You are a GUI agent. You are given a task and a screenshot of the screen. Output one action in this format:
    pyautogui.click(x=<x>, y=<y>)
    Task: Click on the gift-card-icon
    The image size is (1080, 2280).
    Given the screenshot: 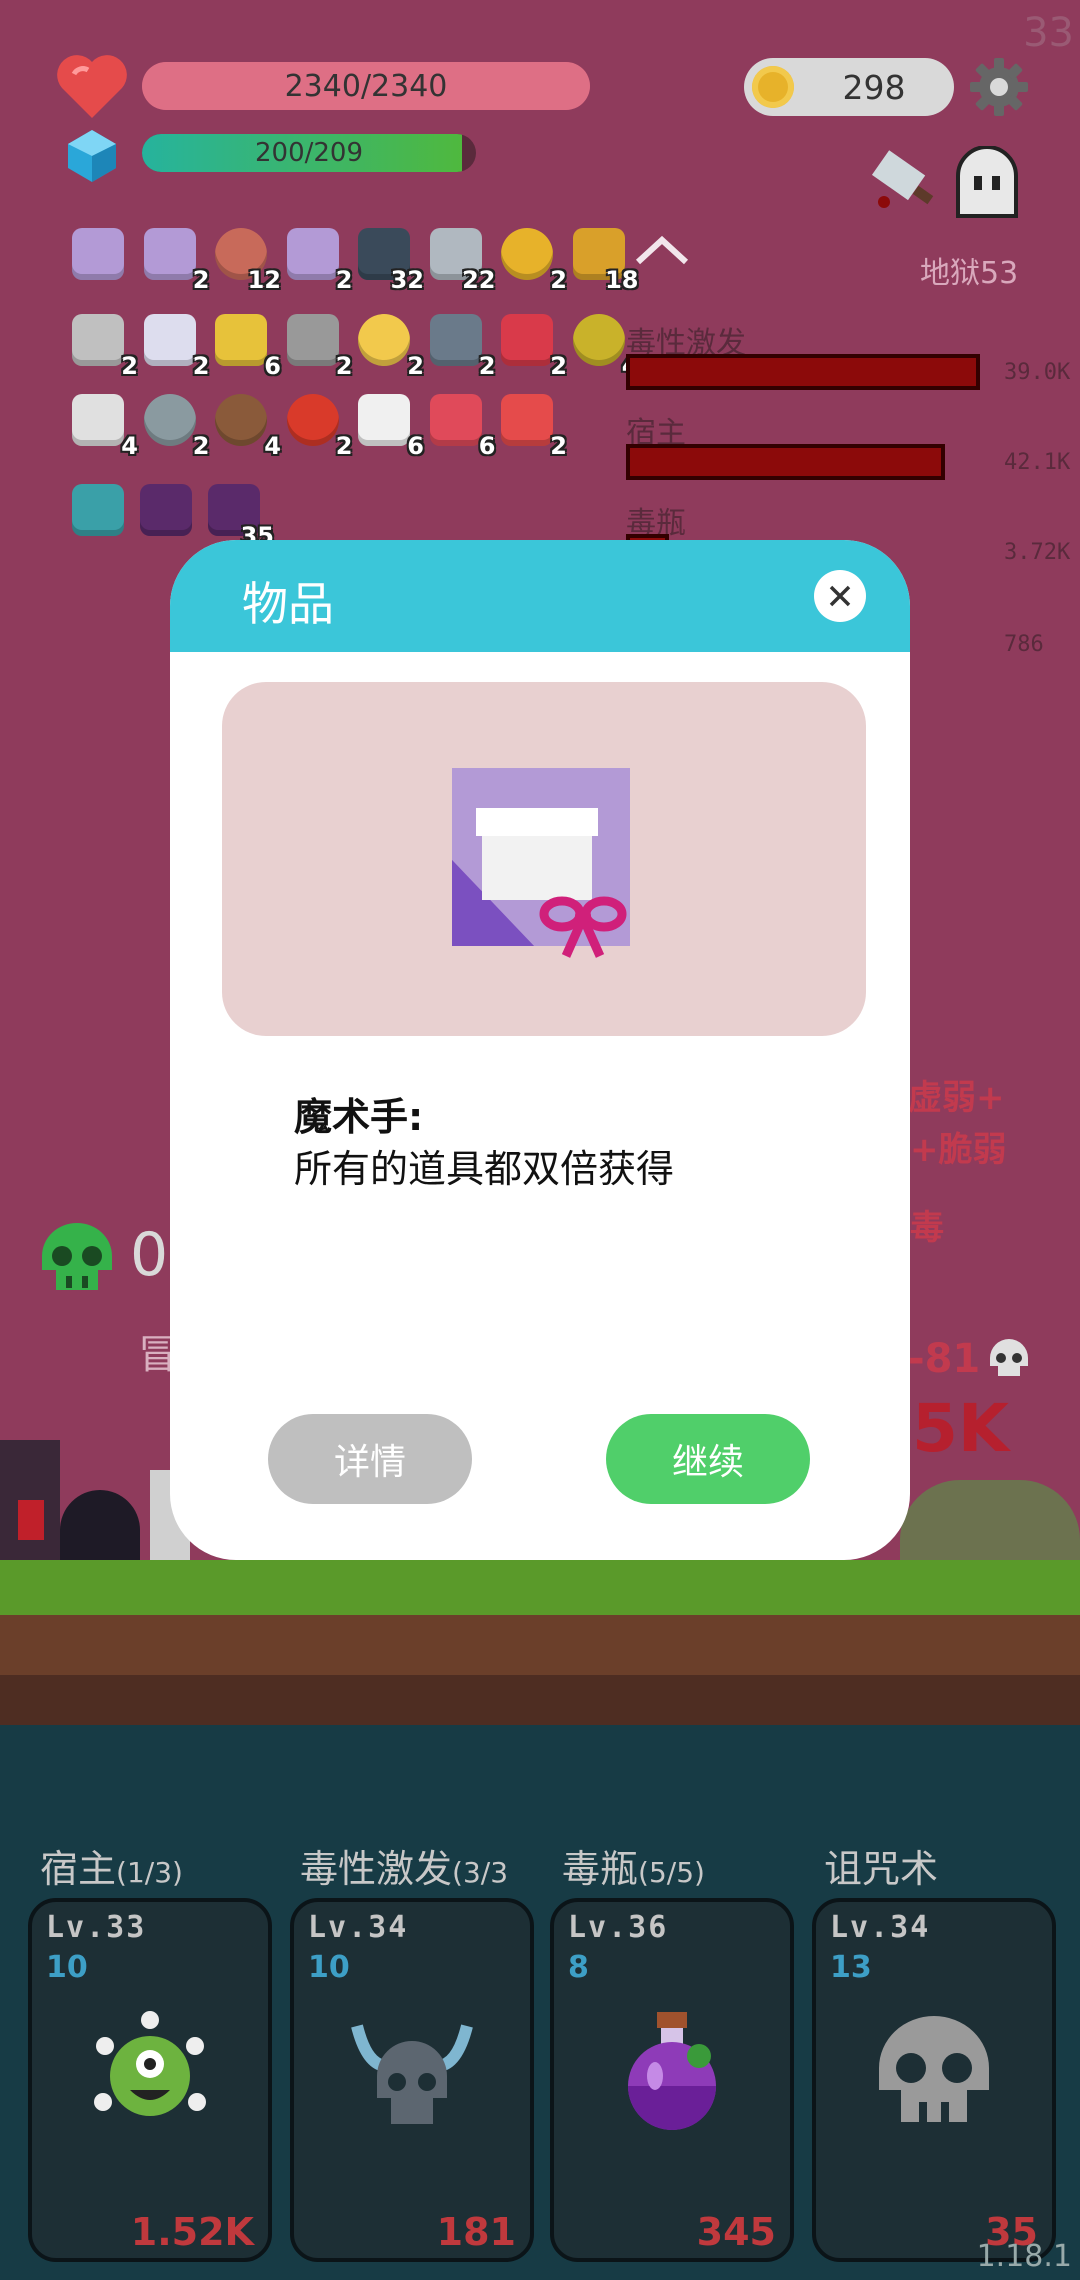 What is the action you would take?
    pyautogui.click(x=541, y=863)
    